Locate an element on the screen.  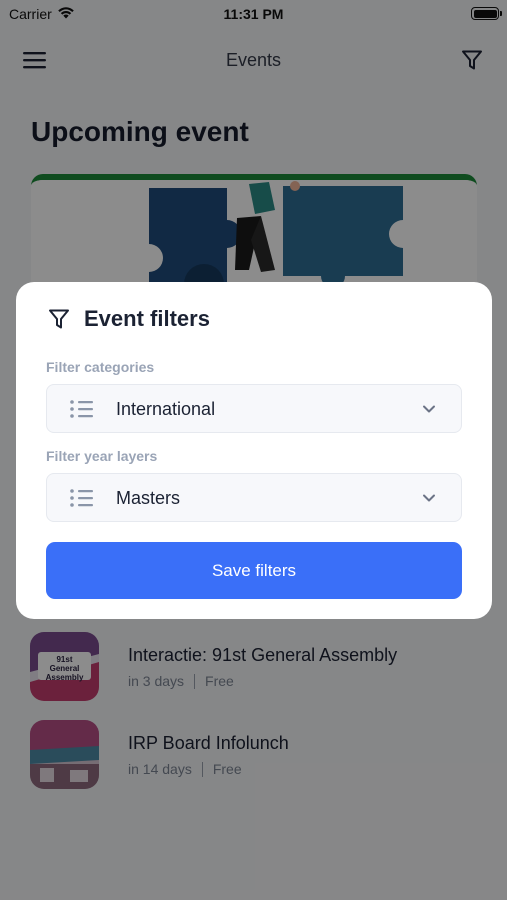
modal-title: Event filters is located at coordinates (147, 318).